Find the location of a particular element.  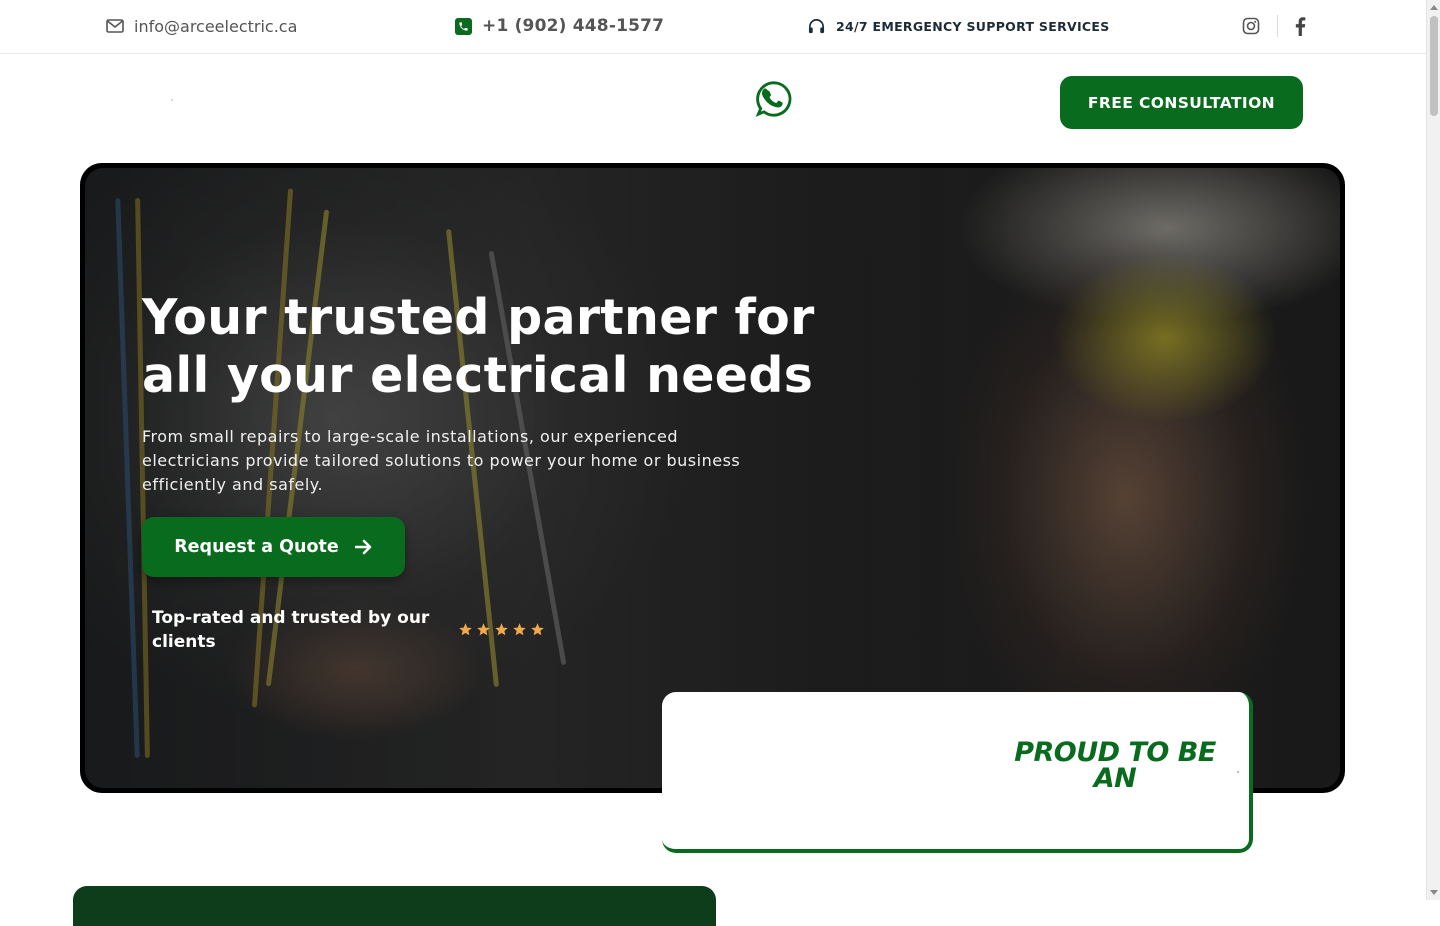

whatsapp-icon is located at coordinates (774, 99).